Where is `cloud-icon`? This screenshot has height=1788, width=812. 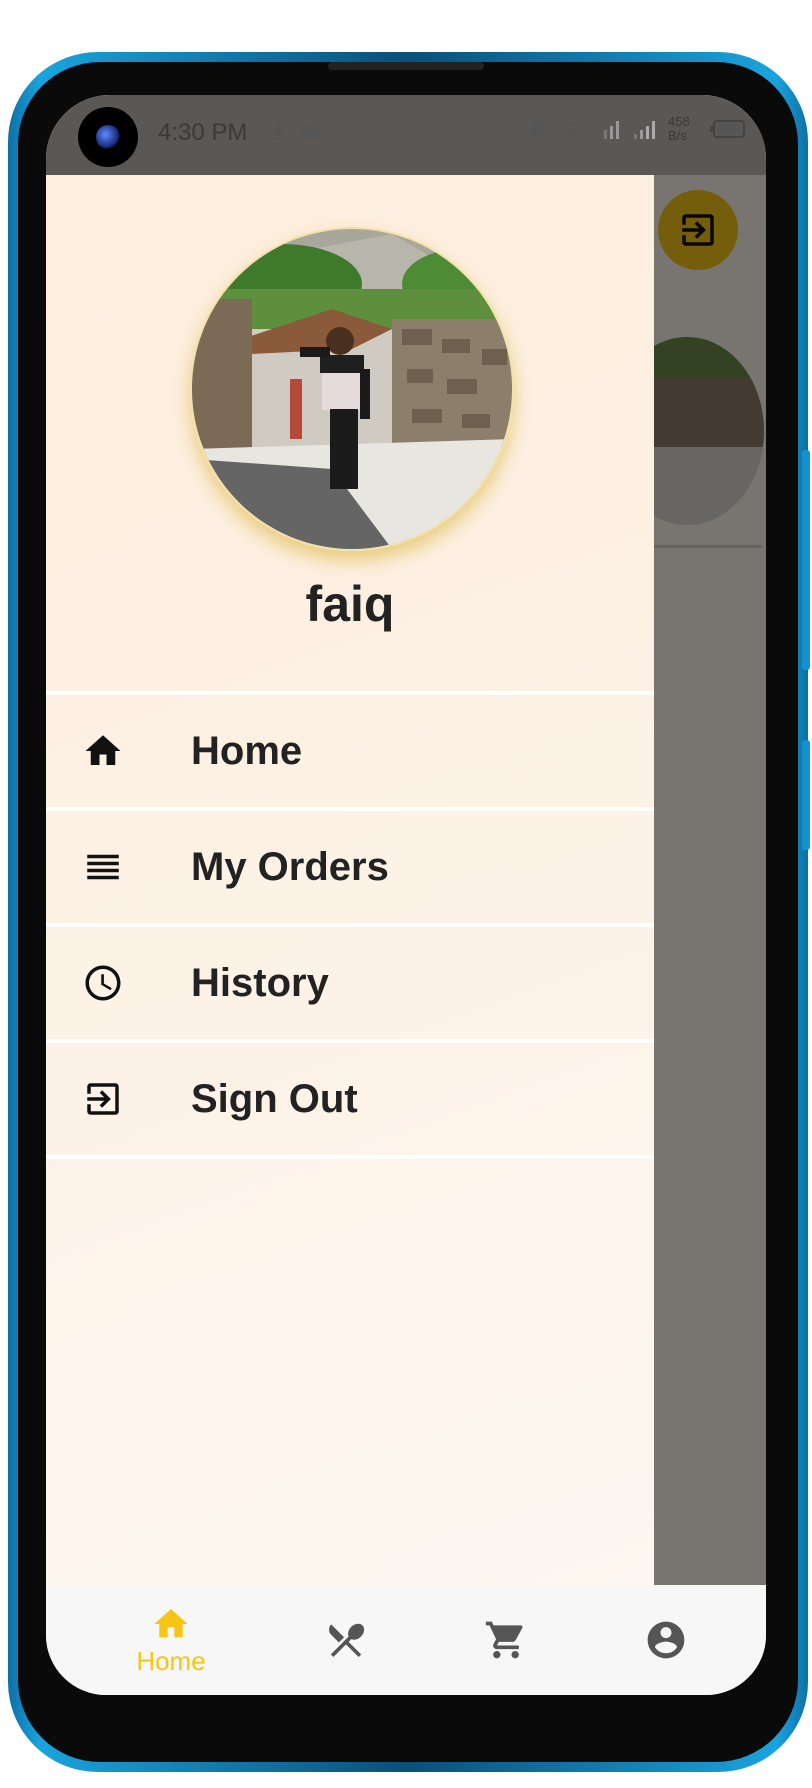 cloud-icon is located at coordinates (310, 132).